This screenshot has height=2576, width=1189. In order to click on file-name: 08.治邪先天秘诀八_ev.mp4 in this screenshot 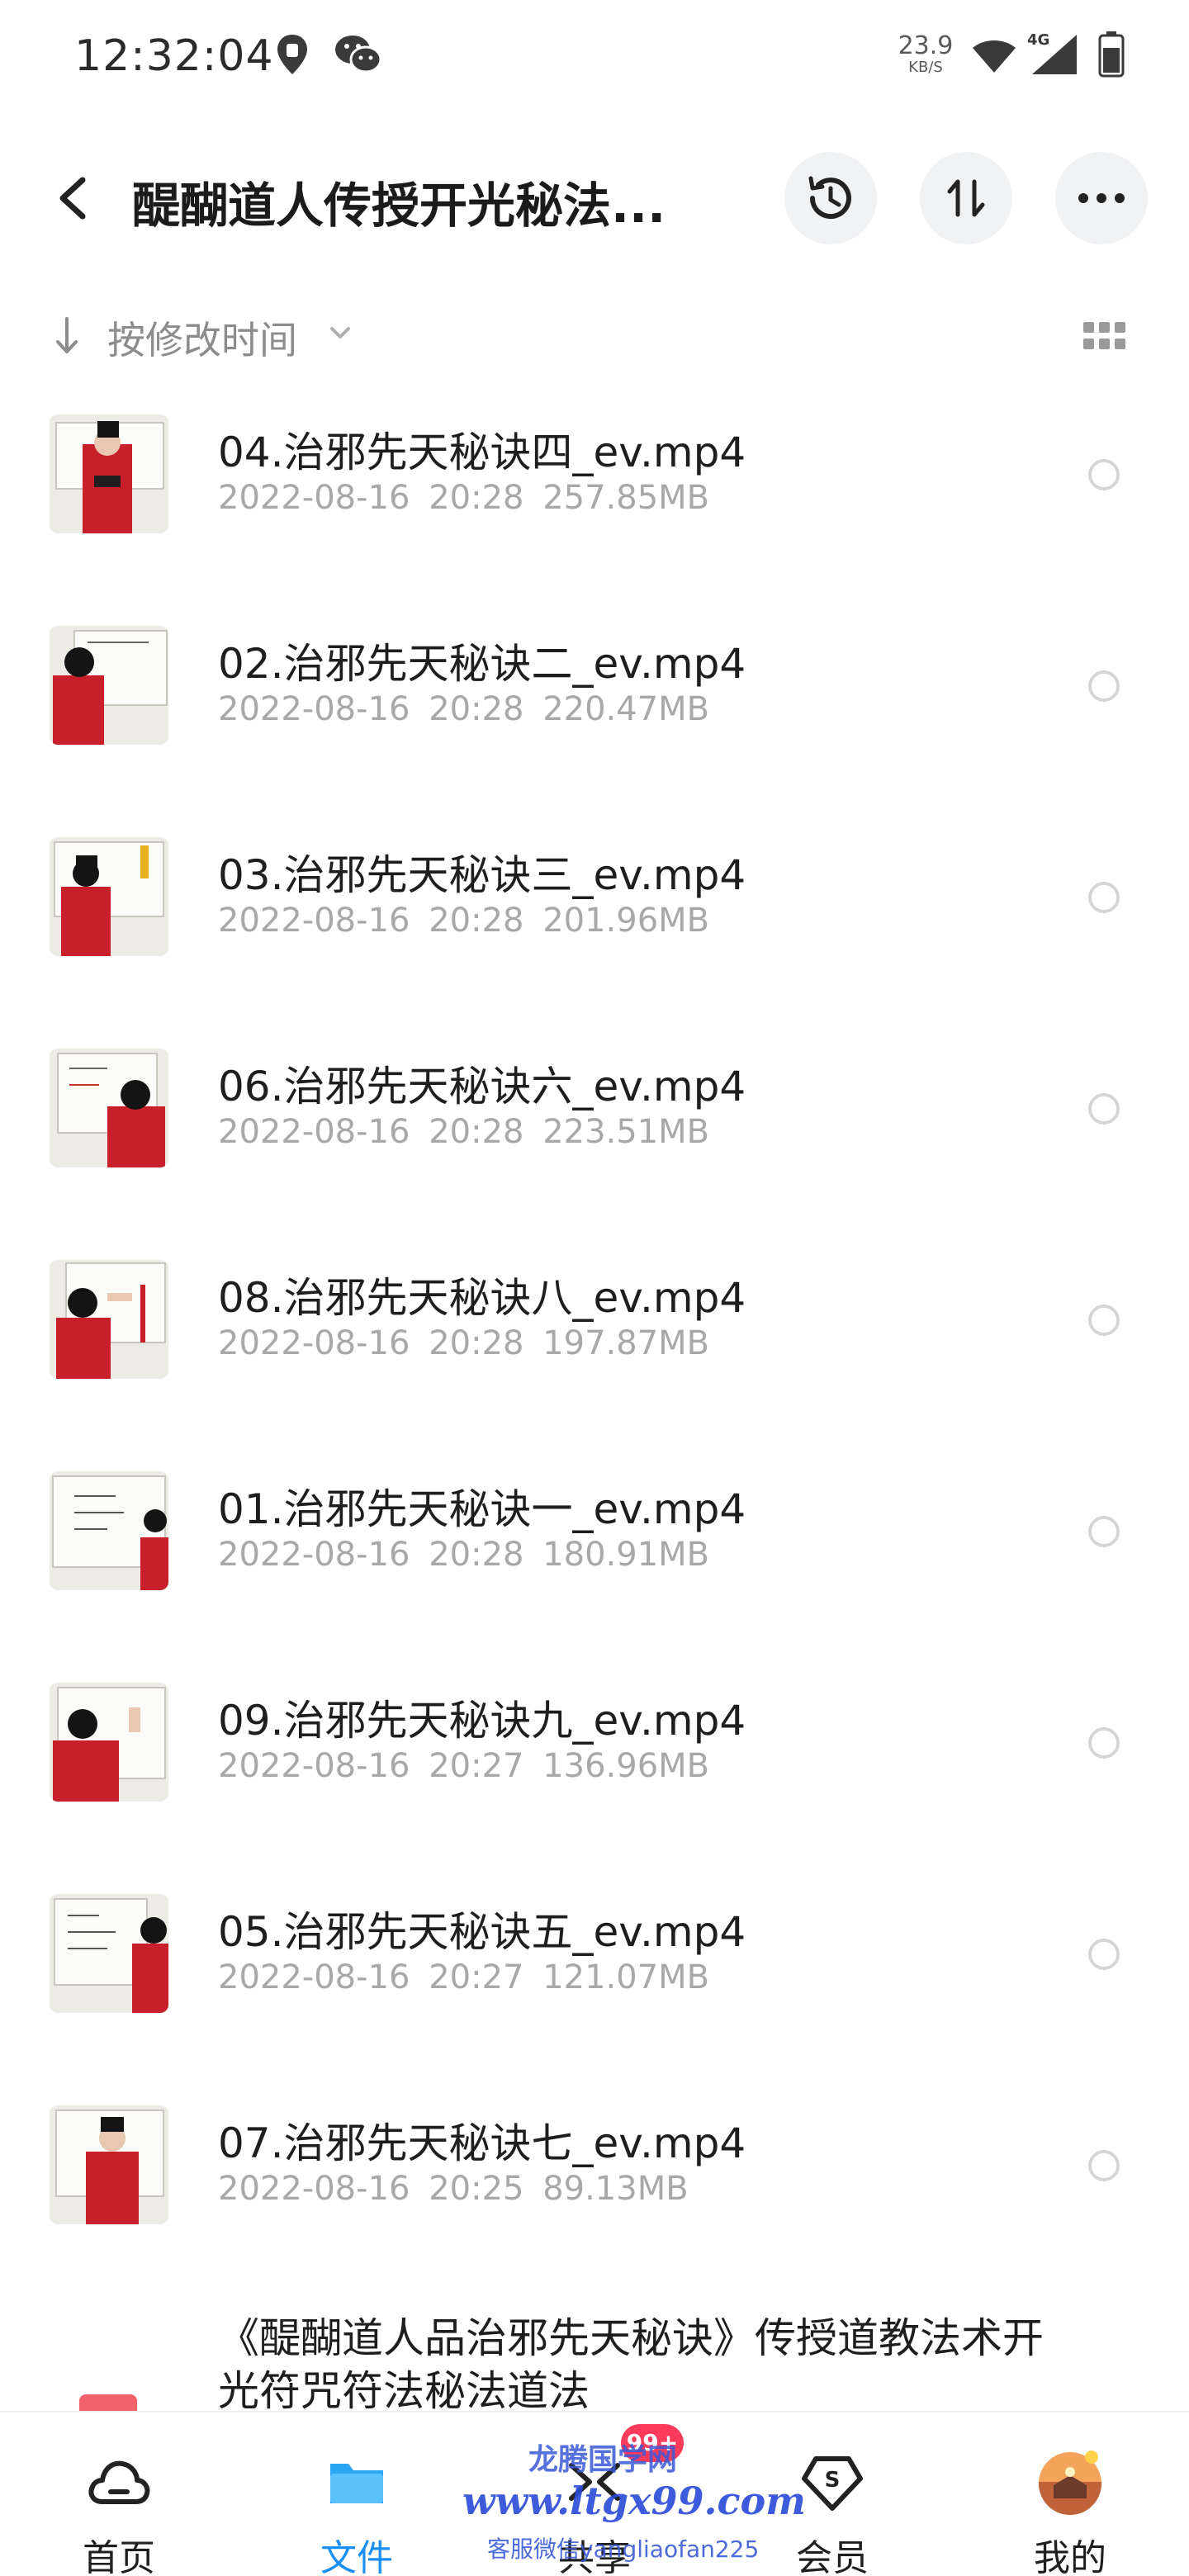, I will do `click(482, 1298)`.